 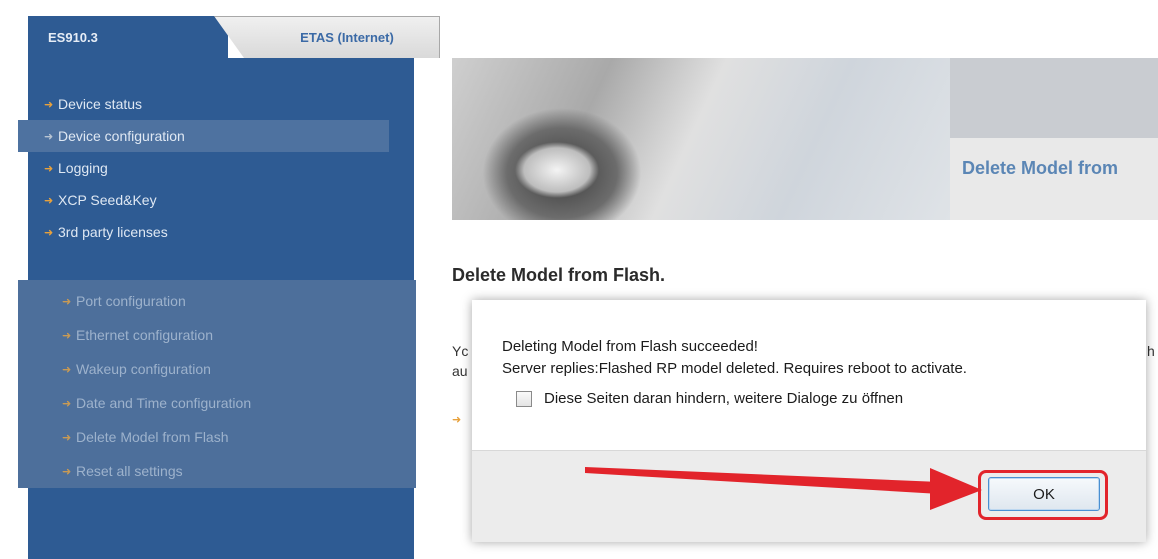 What do you see at coordinates (1040, 168) in the screenshot?
I see `banner-title: Delete Model from` at bounding box center [1040, 168].